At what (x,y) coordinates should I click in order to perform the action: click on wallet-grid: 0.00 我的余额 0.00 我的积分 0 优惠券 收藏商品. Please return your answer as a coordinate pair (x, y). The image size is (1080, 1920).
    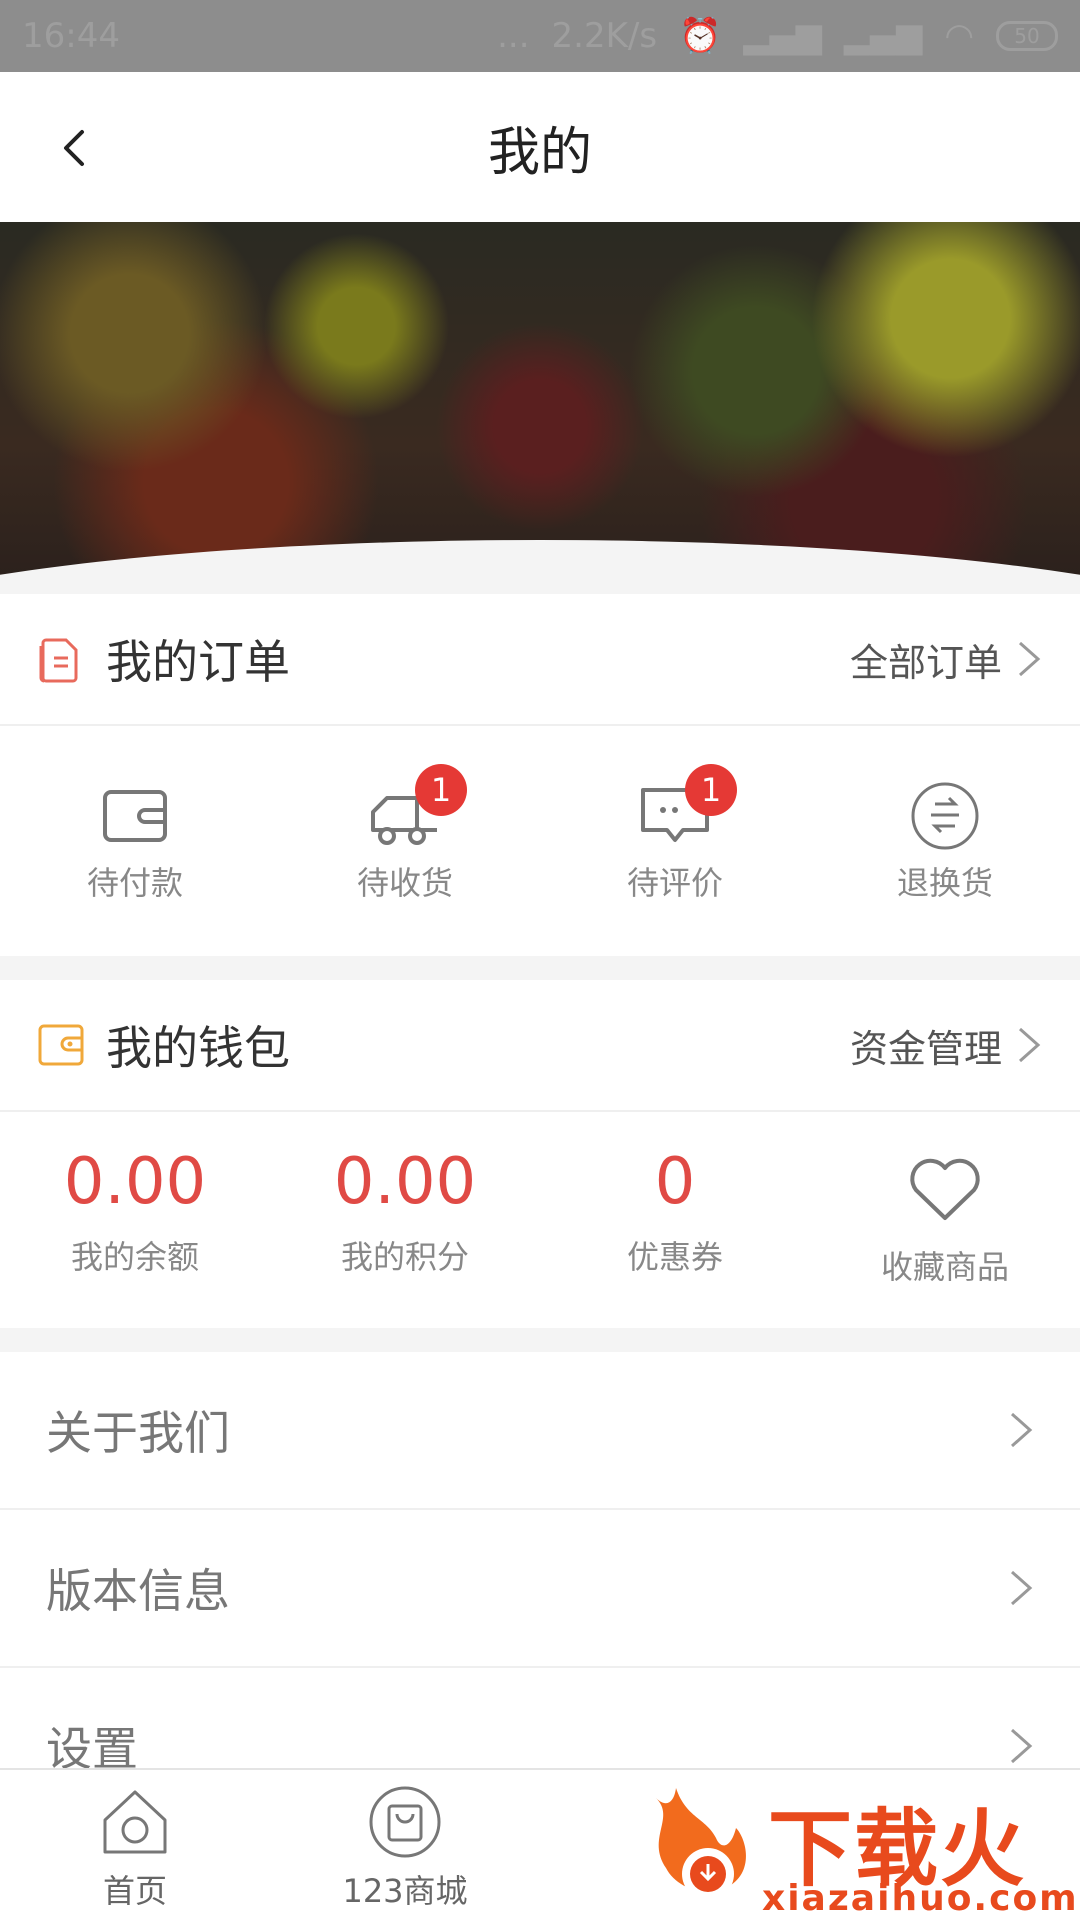
    Looking at the image, I should click on (540, 1200).